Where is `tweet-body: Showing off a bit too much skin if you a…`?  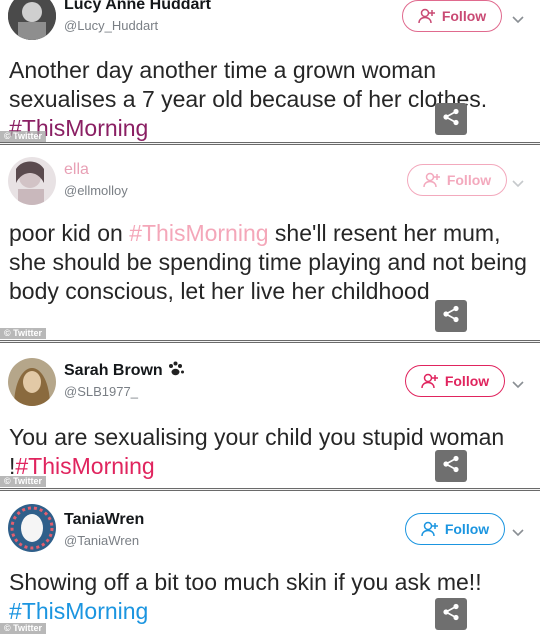
tweet-body: Showing off a bit too much skin if you a… is located at coordinates (248, 582).